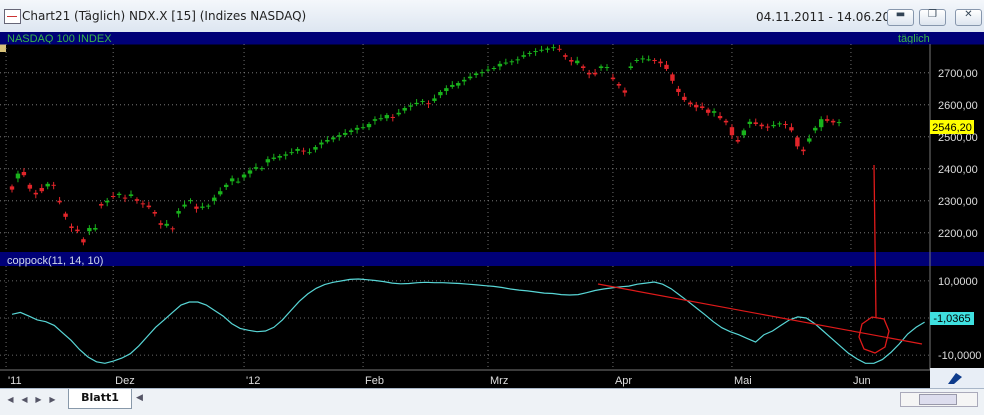 This screenshot has width=984, height=415. What do you see at coordinates (24, 399) in the screenshot?
I see `prev-sheet-button: ◀` at bounding box center [24, 399].